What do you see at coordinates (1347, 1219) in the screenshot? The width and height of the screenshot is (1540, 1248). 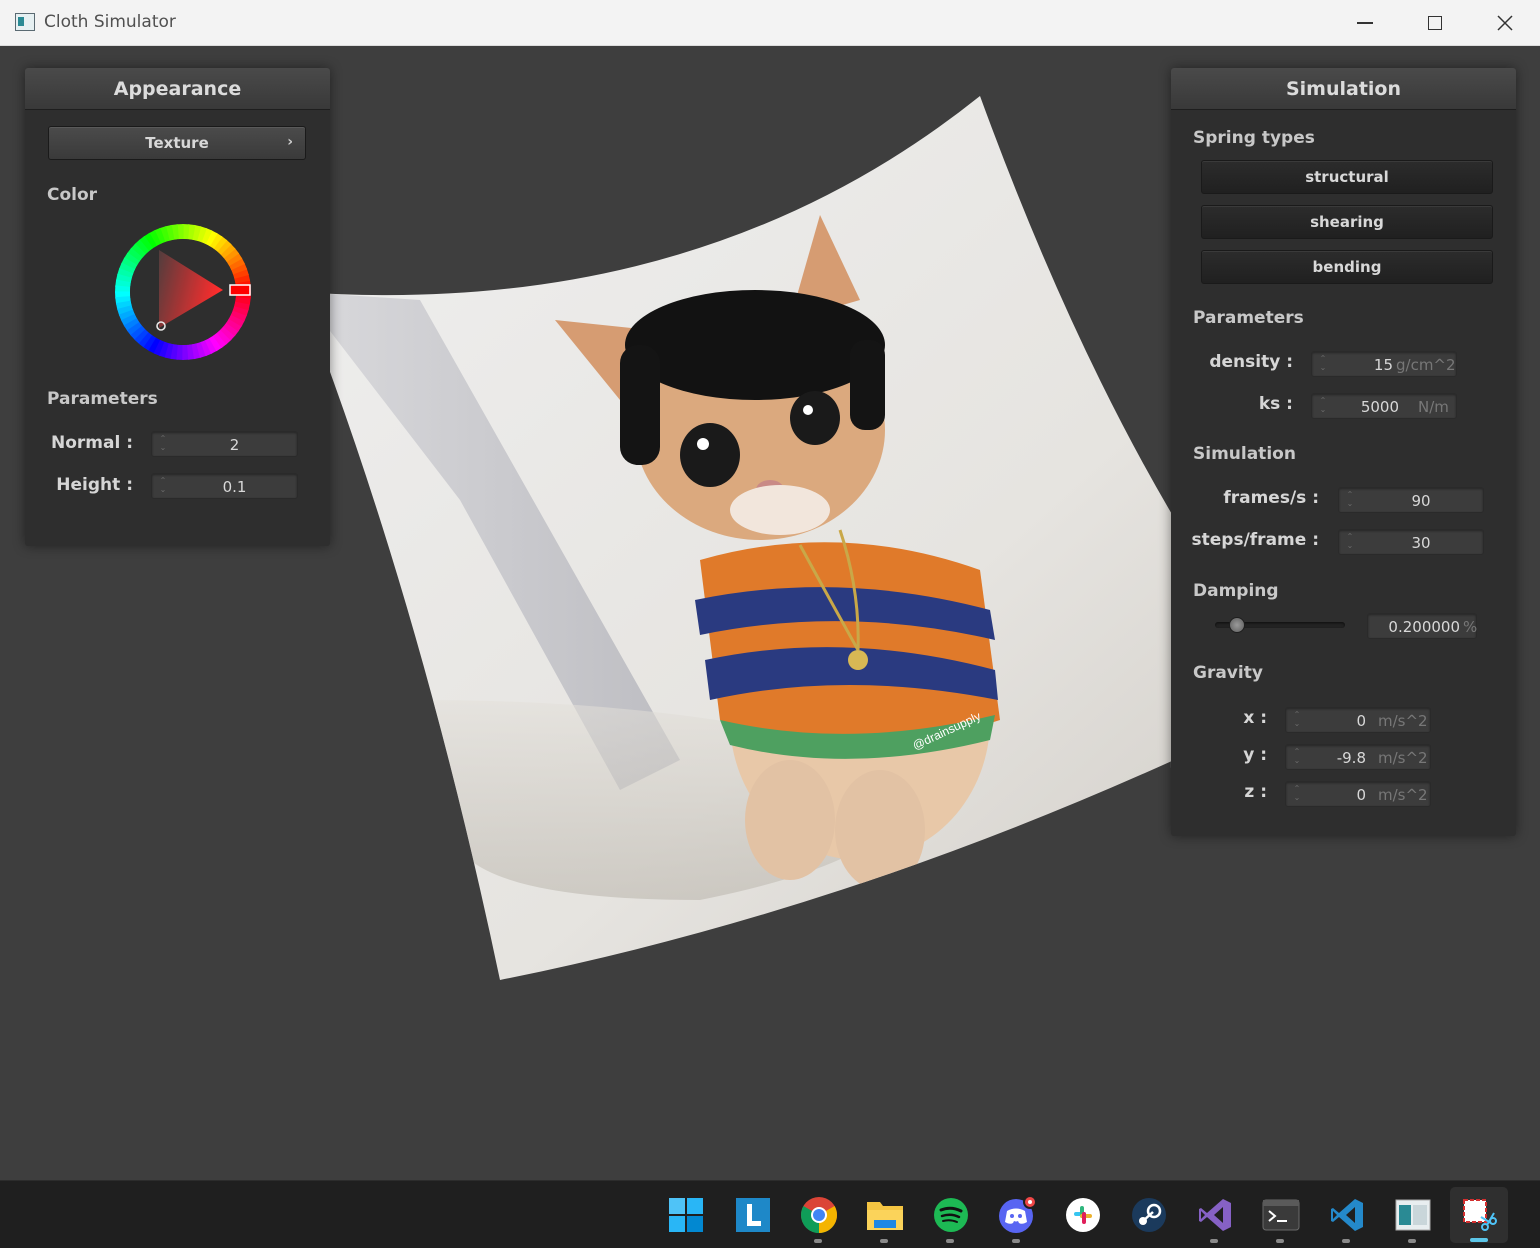 I see `vscode-icon` at bounding box center [1347, 1219].